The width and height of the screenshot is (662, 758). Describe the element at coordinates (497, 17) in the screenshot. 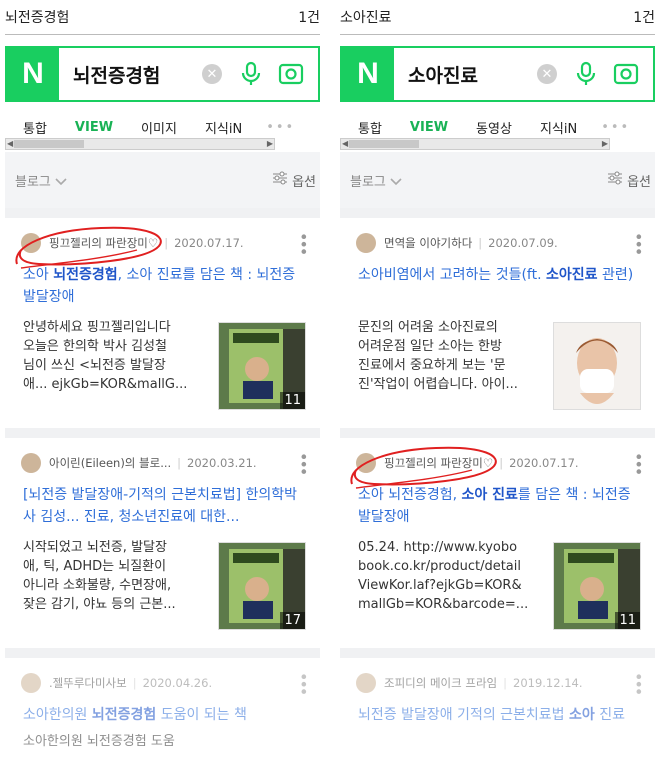

I see `panel-header: 소아진료 1건` at that location.